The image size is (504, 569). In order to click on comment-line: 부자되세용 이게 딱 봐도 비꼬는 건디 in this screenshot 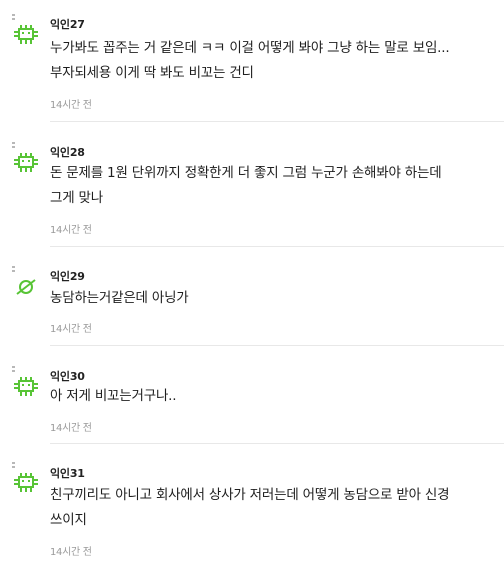, I will do `click(152, 73)`.